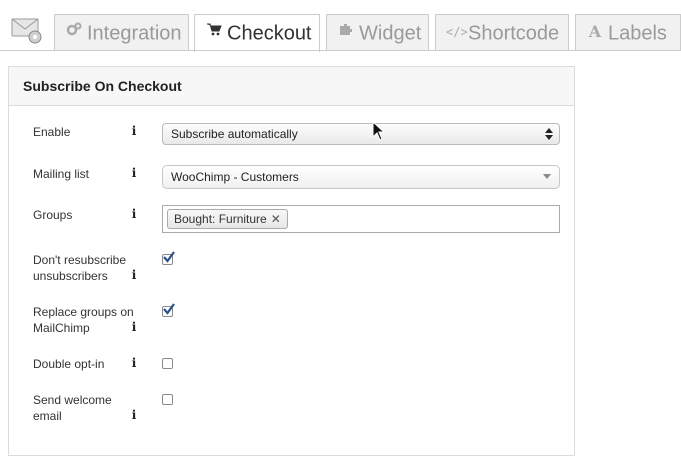 This screenshot has height=456, width=681. Describe the element at coordinates (361, 177) in the screenshot. I see `mailing-list-select: WooChimp - Customers` at that location.